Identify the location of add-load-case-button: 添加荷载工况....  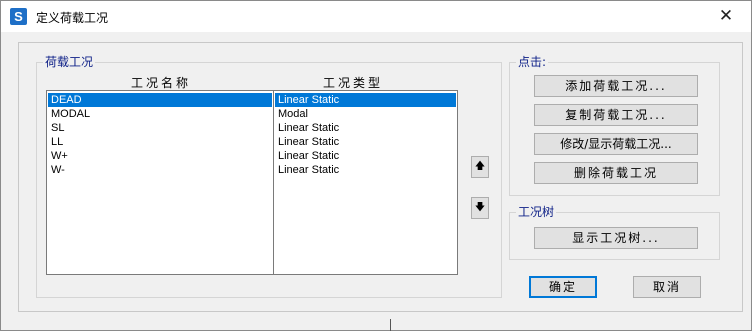
(616, 86).